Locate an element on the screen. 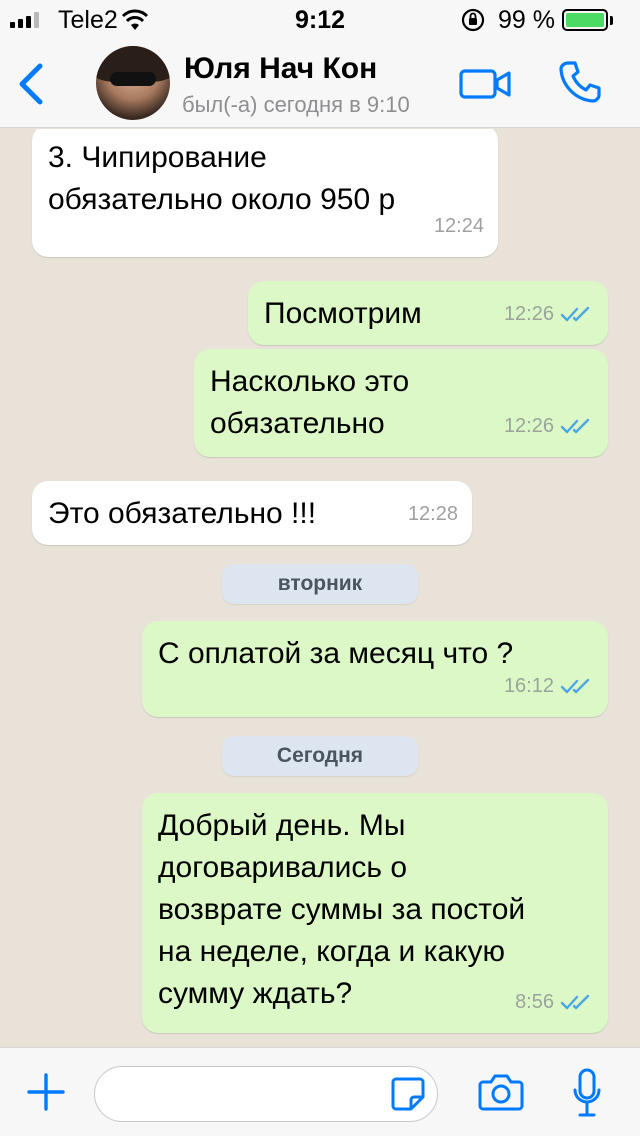  battery-tip is located at coordinates (611, 20).